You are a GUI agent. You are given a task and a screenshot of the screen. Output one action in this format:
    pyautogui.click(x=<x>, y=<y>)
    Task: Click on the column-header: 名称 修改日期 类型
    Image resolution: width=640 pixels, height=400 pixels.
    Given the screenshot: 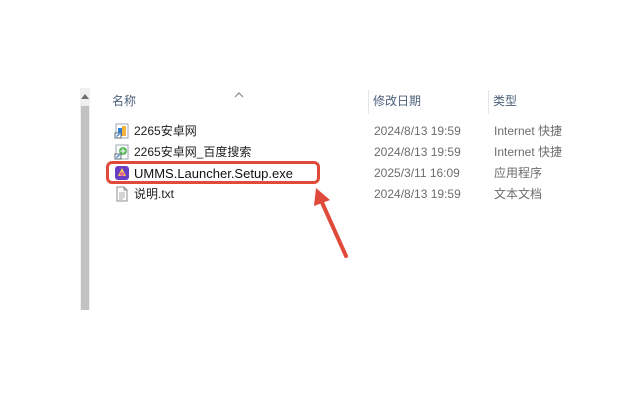 What is the action you would take?
    pyautogui.click(x=330, y=101)
    